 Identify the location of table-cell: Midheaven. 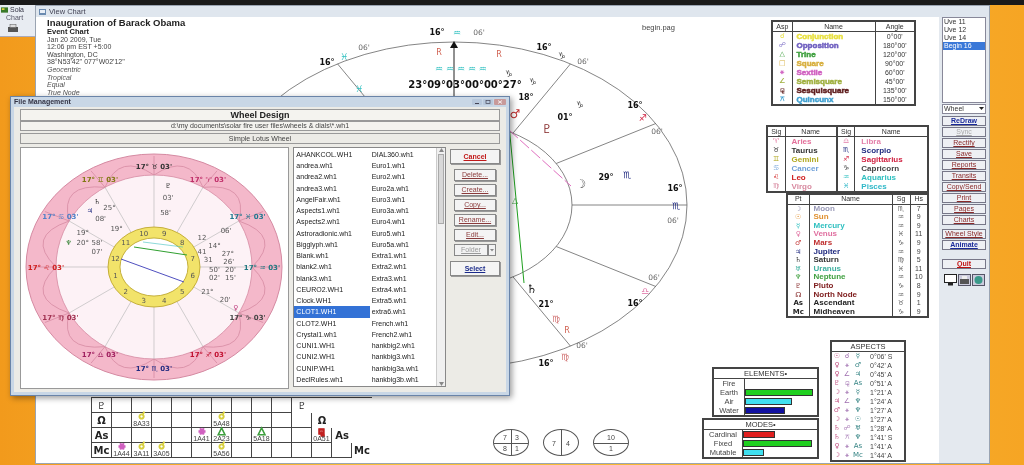
(850, 312).